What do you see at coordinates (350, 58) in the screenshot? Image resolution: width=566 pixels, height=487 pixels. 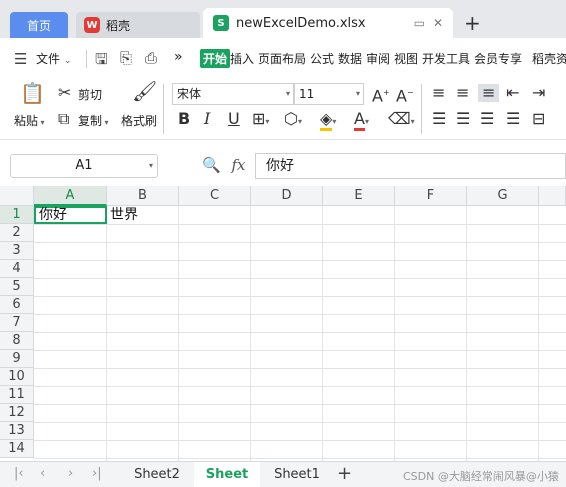 I see `menu-data: 数据` at bounding box center [350, 58].